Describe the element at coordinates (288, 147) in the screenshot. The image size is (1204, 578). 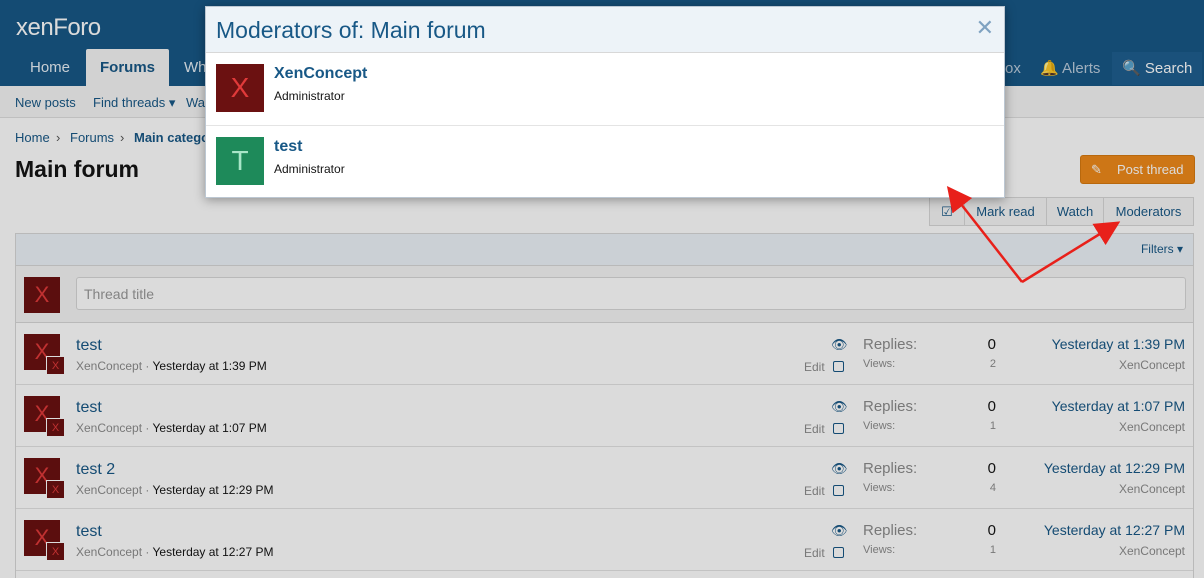
I see `moderator-name: test` at that location.